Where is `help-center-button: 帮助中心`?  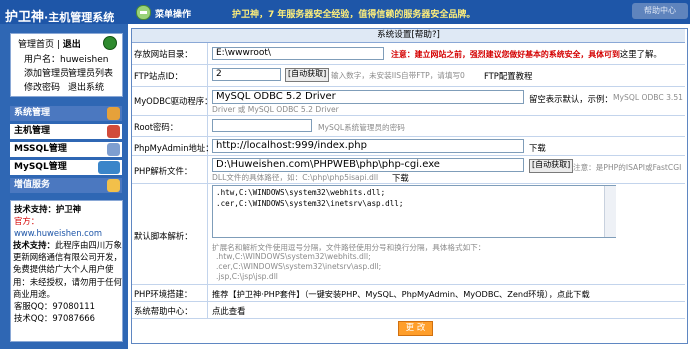 help-center-button: 帮助中心 is located at coordinates (660, 11).